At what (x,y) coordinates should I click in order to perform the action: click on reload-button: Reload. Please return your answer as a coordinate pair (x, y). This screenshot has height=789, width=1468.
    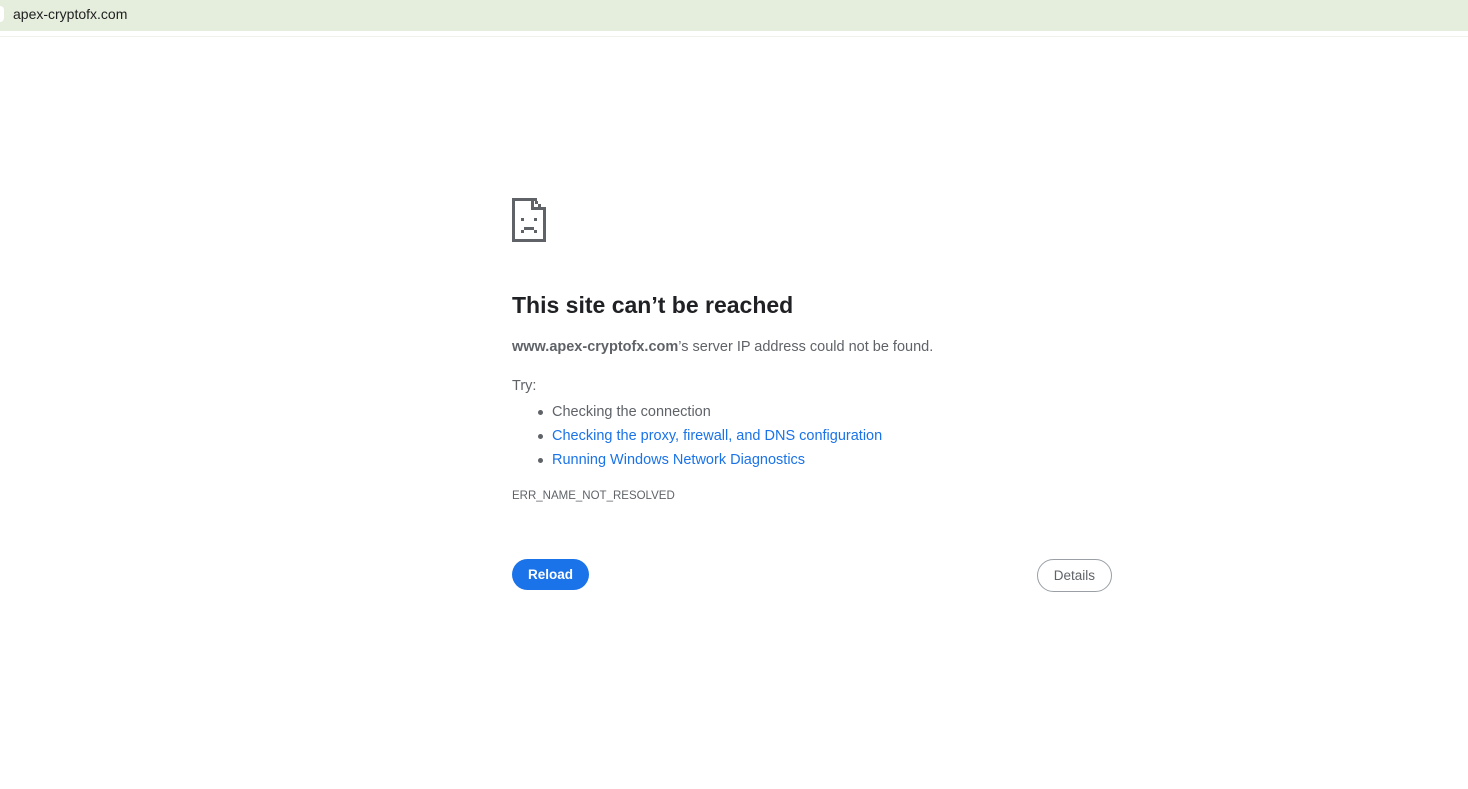
    Looking at the image, I should click on (551, 574).